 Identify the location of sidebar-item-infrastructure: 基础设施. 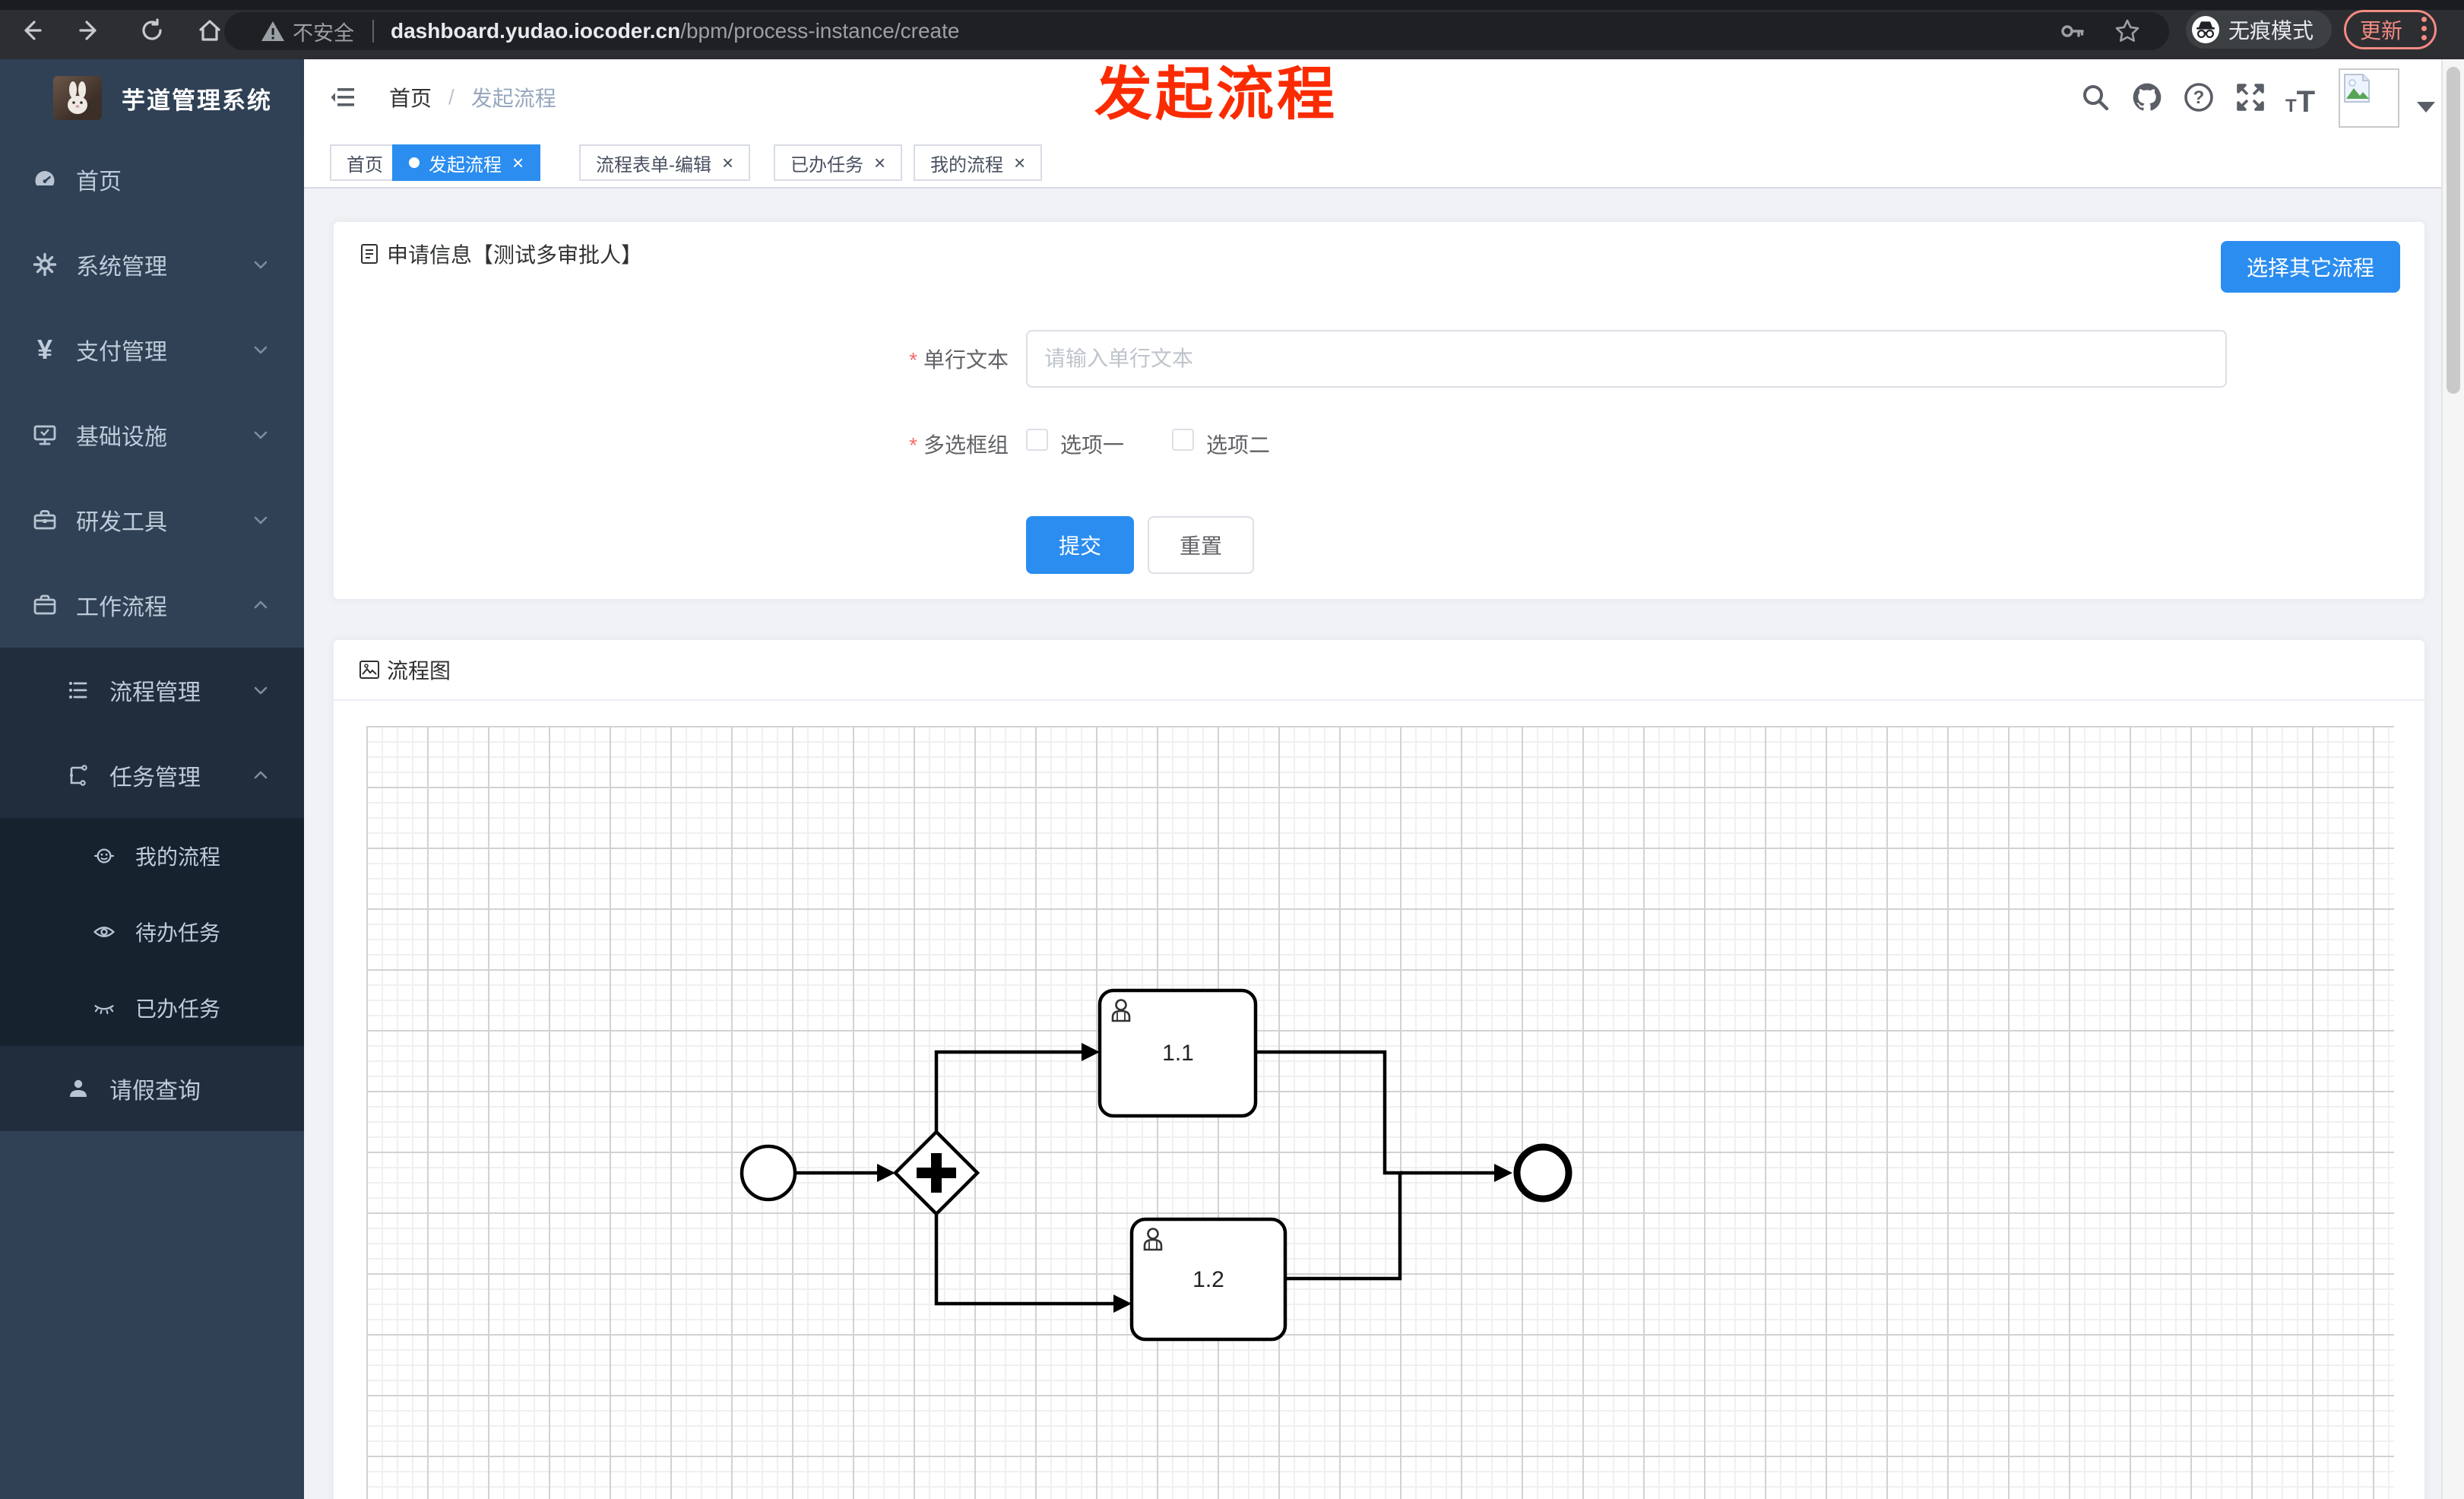
(152, 435).